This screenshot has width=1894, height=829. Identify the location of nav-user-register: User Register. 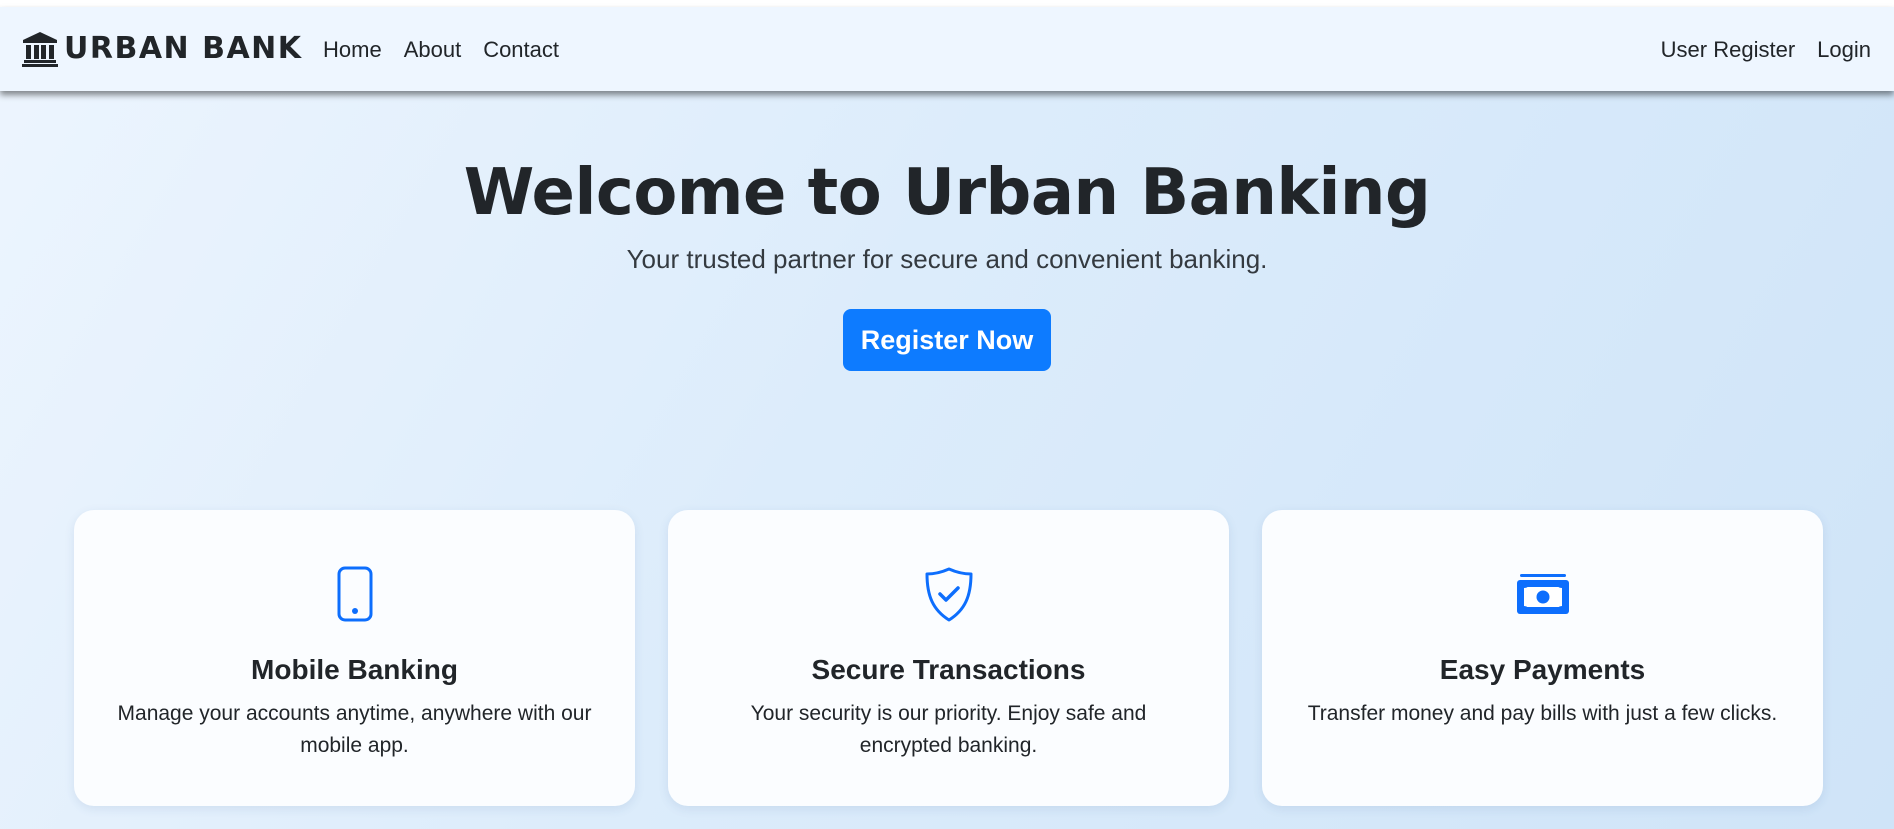
(1728, 50).